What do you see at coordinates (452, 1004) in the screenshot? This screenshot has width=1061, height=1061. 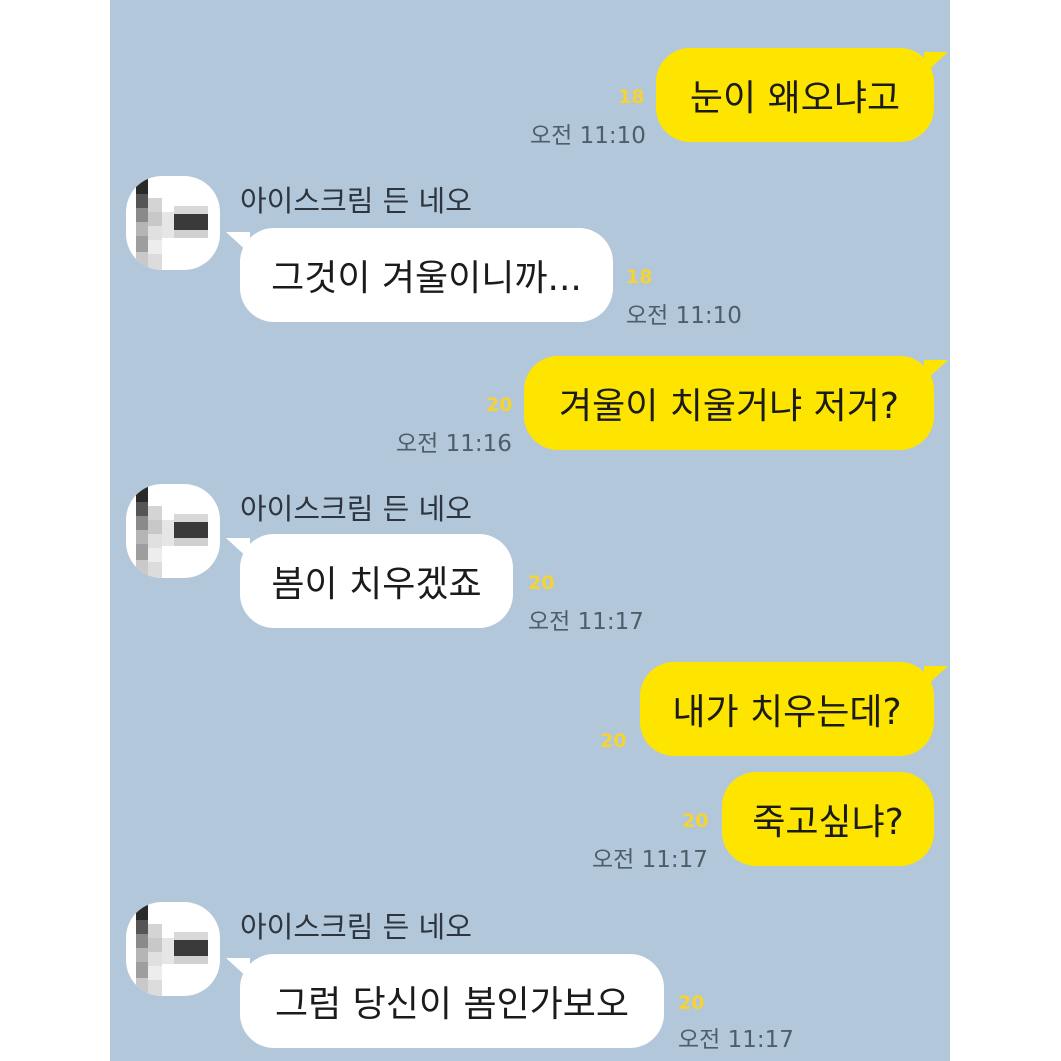 I see `message-text: 그럼 당신이 봄인가보오` at bounding box center [452, 1004].